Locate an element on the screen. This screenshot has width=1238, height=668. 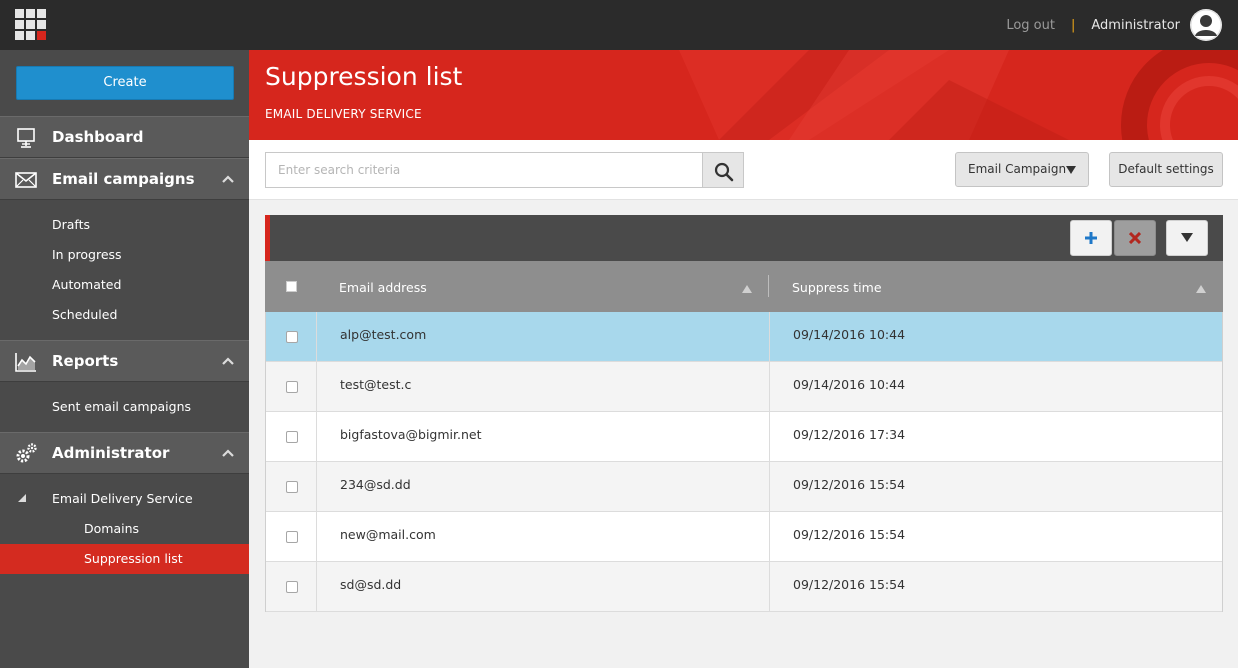
page-header-banner: Suppression list EMAIL DELIVERY SERVICE is located at coordinates (743, 95).